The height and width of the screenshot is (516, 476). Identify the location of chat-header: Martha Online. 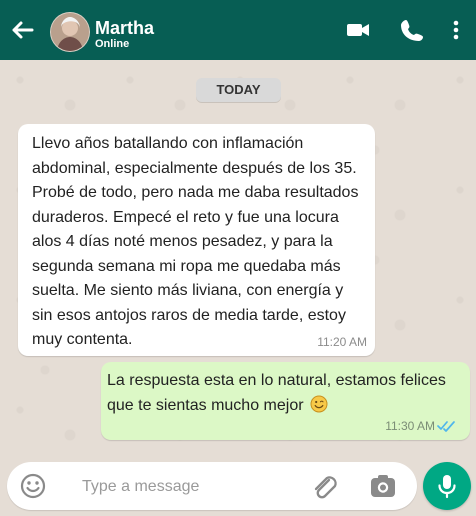
(238, 30).